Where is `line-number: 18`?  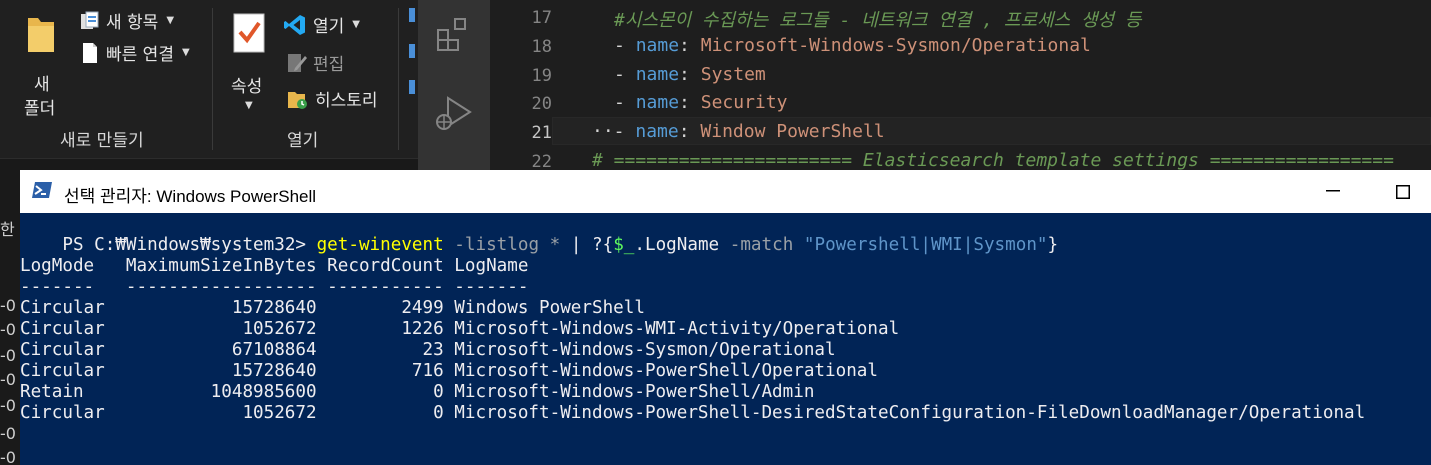 line-number: 18 is located at coordinates (541, 47).